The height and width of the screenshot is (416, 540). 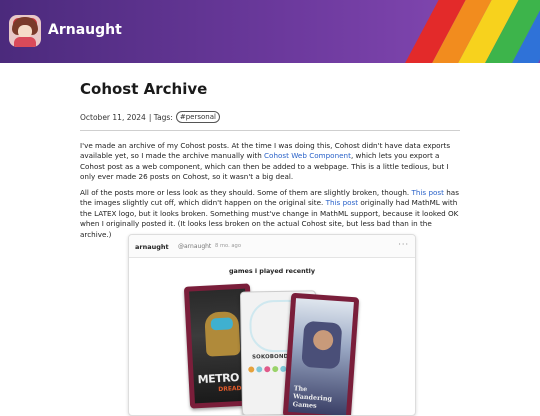 I want to click on metroid-logo: METRO, so click(x=218, y=379).